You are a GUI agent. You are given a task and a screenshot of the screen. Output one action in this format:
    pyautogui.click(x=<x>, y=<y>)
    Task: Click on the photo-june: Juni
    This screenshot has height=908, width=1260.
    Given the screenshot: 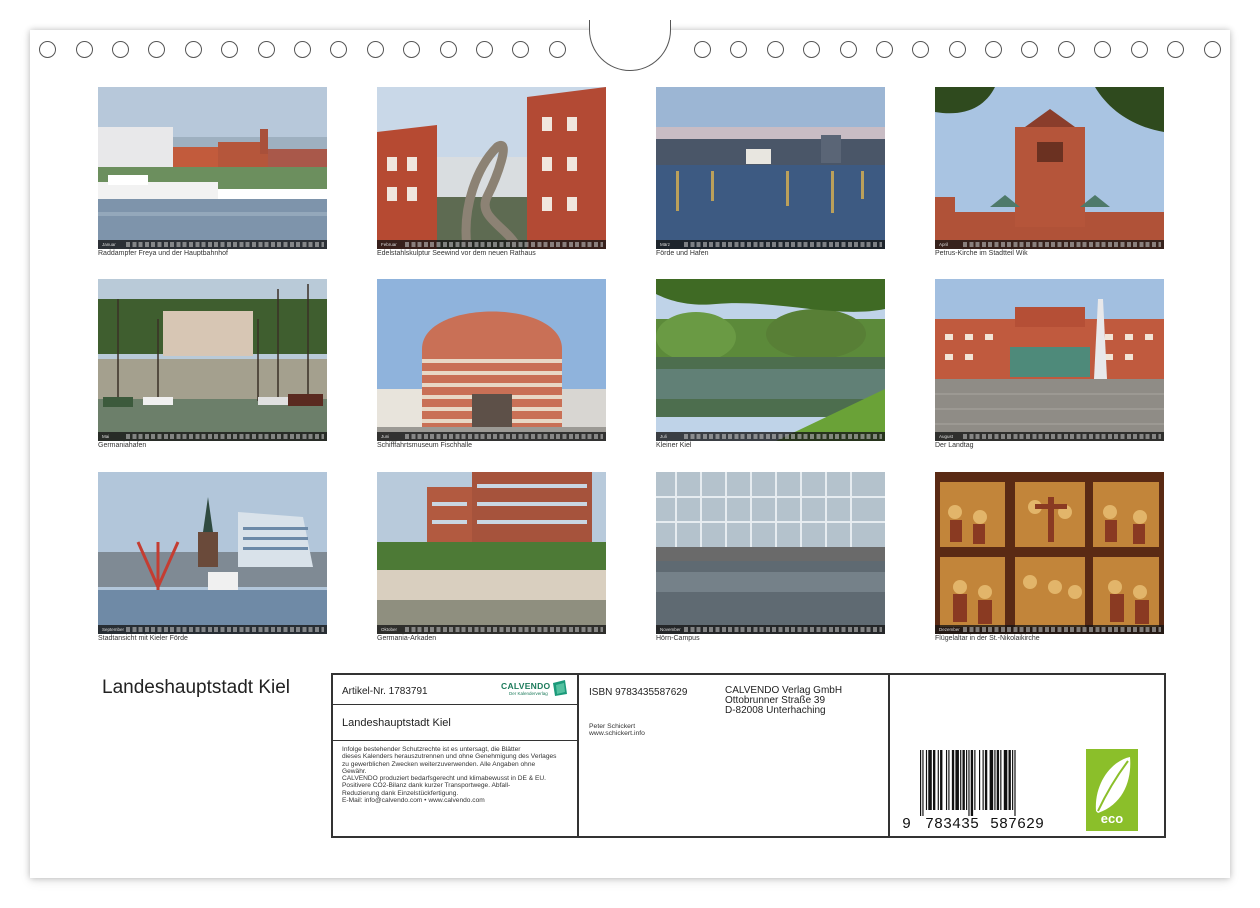 What is the action you would take?
    pyautogui.click(x=491, y=360)
    